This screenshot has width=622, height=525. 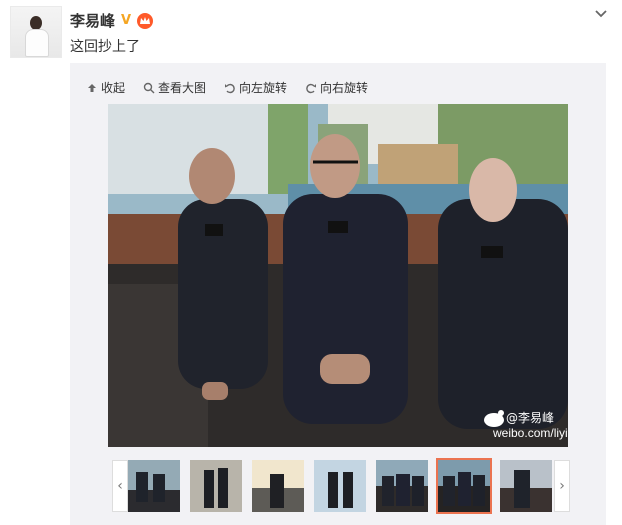 I want to click on avatar-body, so click(x=37, y=43).